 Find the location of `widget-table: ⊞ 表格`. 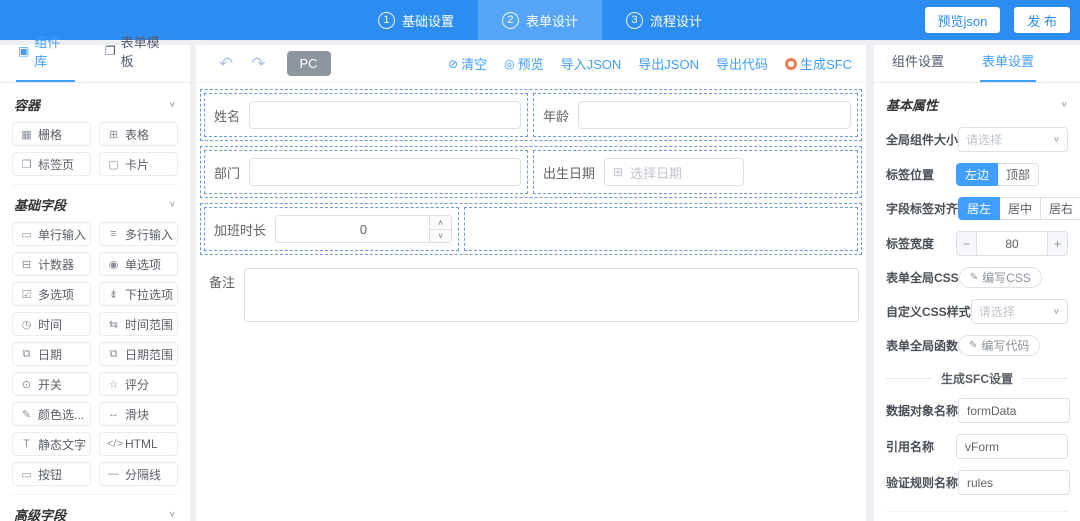

widget-table: ⊞ 表格 is located at coordinates (138, 134).